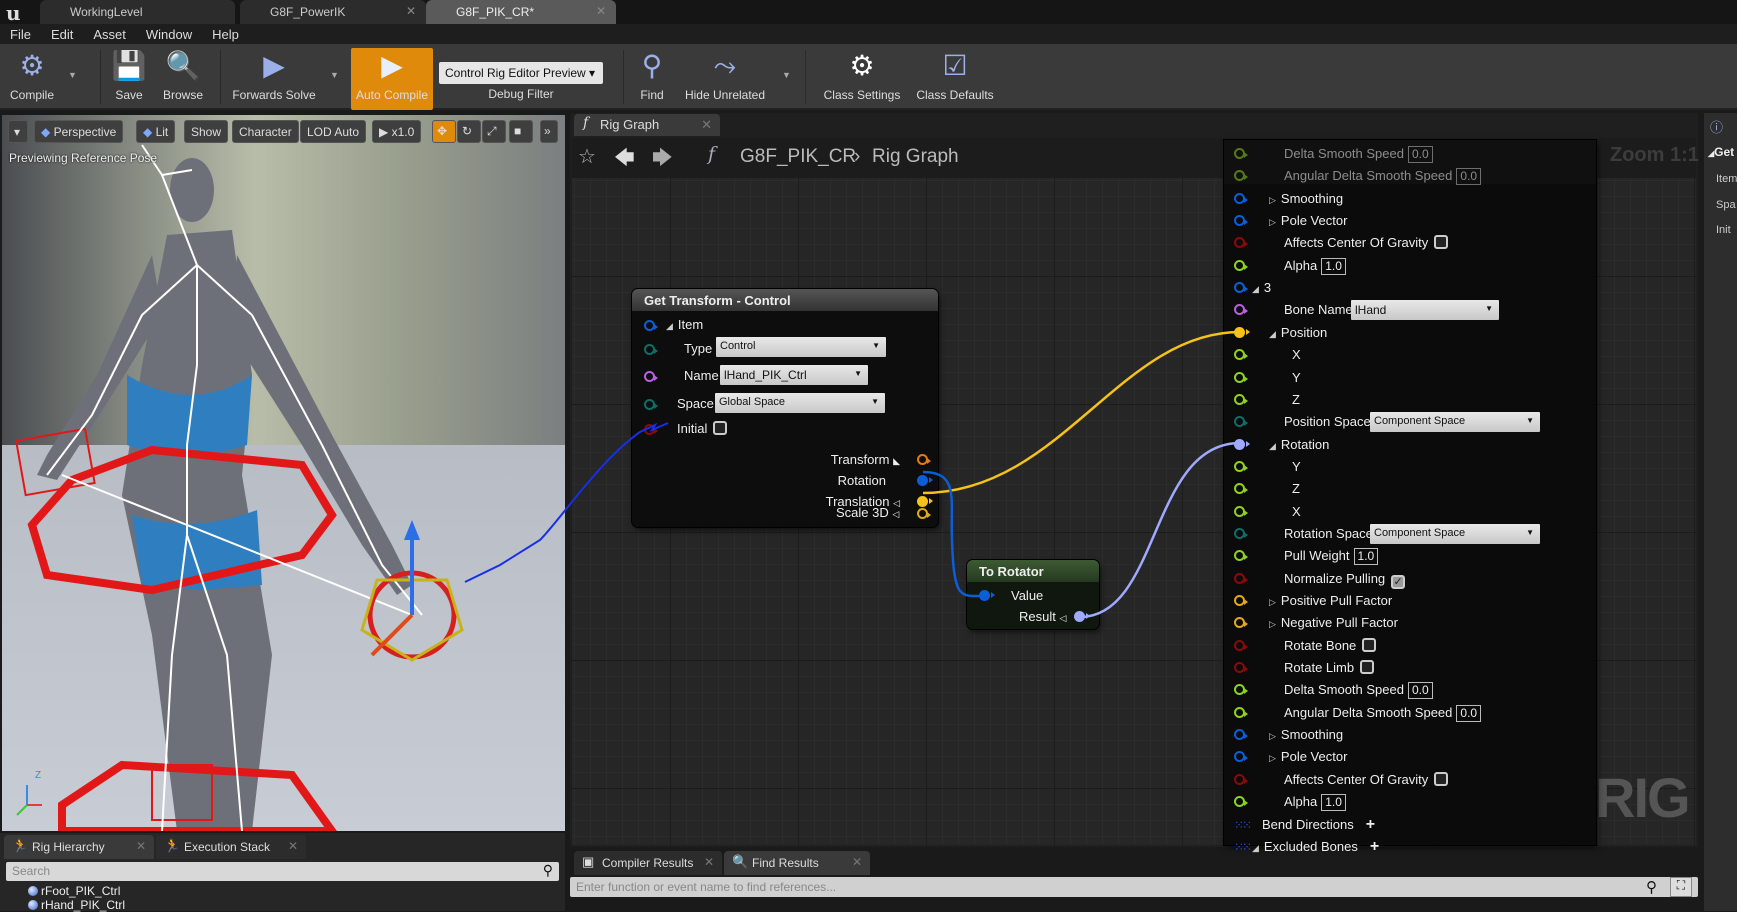  Describe the element at coordinates (662, 160) in the screenshot. I see `forward-arrow-icon: 🡆` at that location.